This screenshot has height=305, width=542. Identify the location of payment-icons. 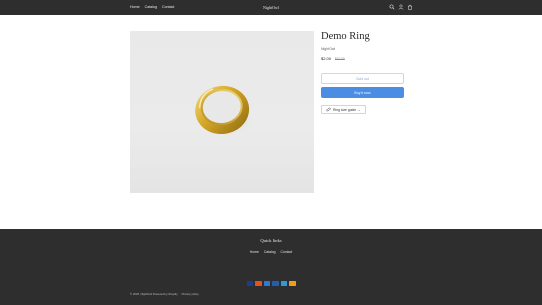
(271, 283).